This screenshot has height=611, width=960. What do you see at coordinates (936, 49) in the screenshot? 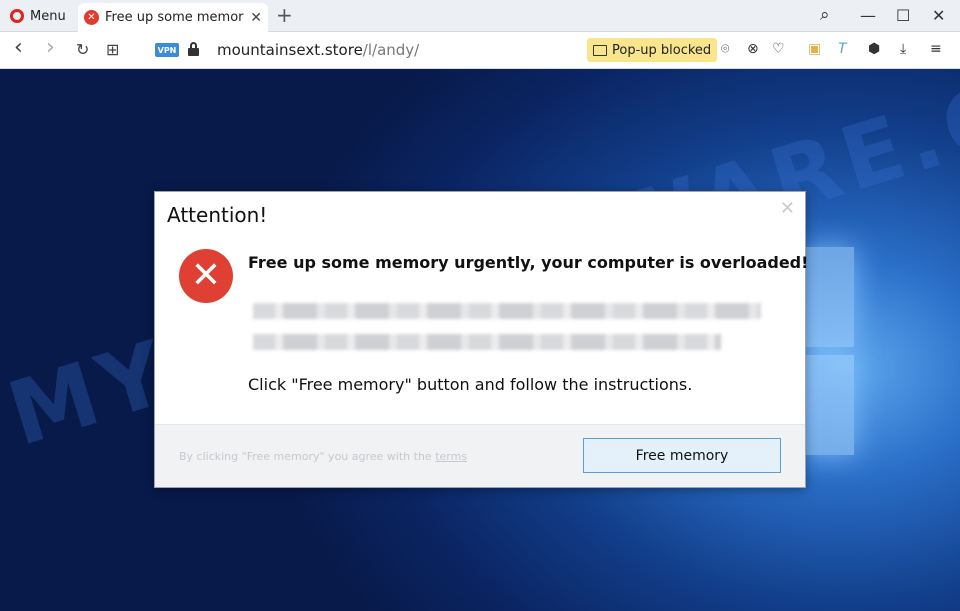
I see `easy-setup-icon: ≡` at bounding box center [936, 49].